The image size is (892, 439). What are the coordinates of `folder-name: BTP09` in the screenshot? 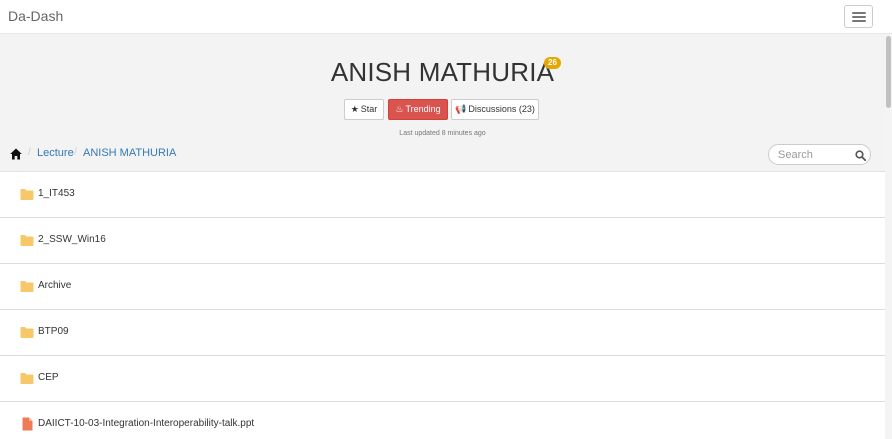 It's located at (53, 331).